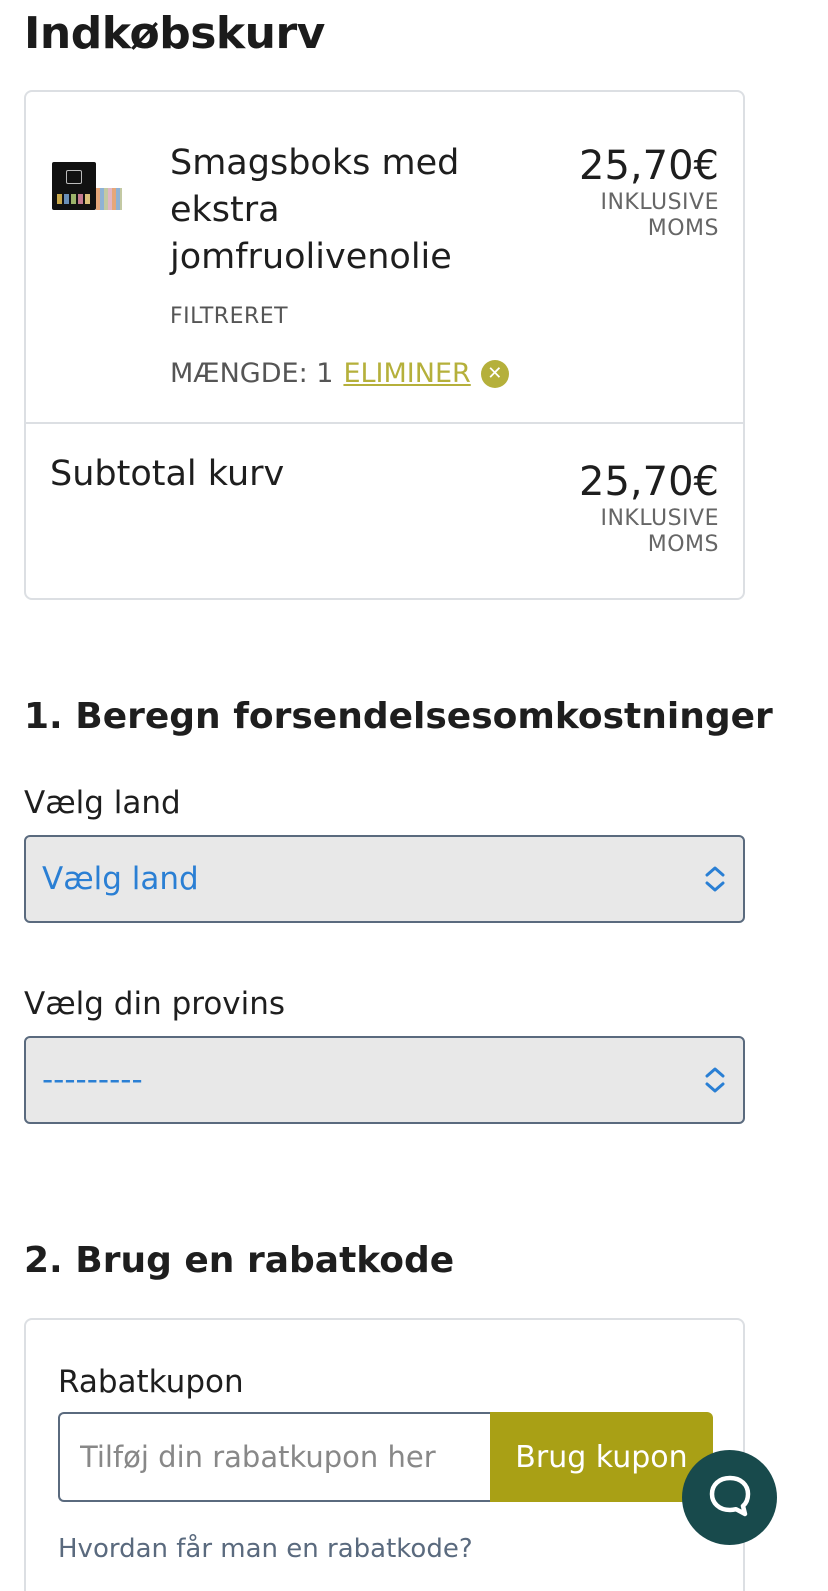 This screenshot has height=1591, width=828. What do you see at coordinates (252, 373) in the screenshot?
I see `quantity-label: MÆNGDE: 1` at bounding box center [252, 373].